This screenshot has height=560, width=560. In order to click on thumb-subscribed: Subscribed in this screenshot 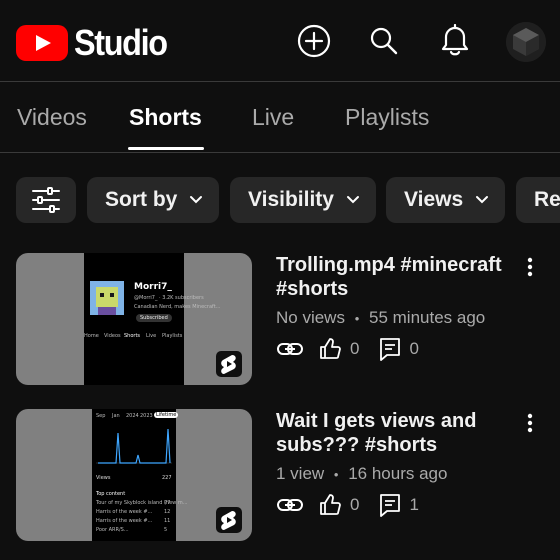, I will do `click(154, 318)`.